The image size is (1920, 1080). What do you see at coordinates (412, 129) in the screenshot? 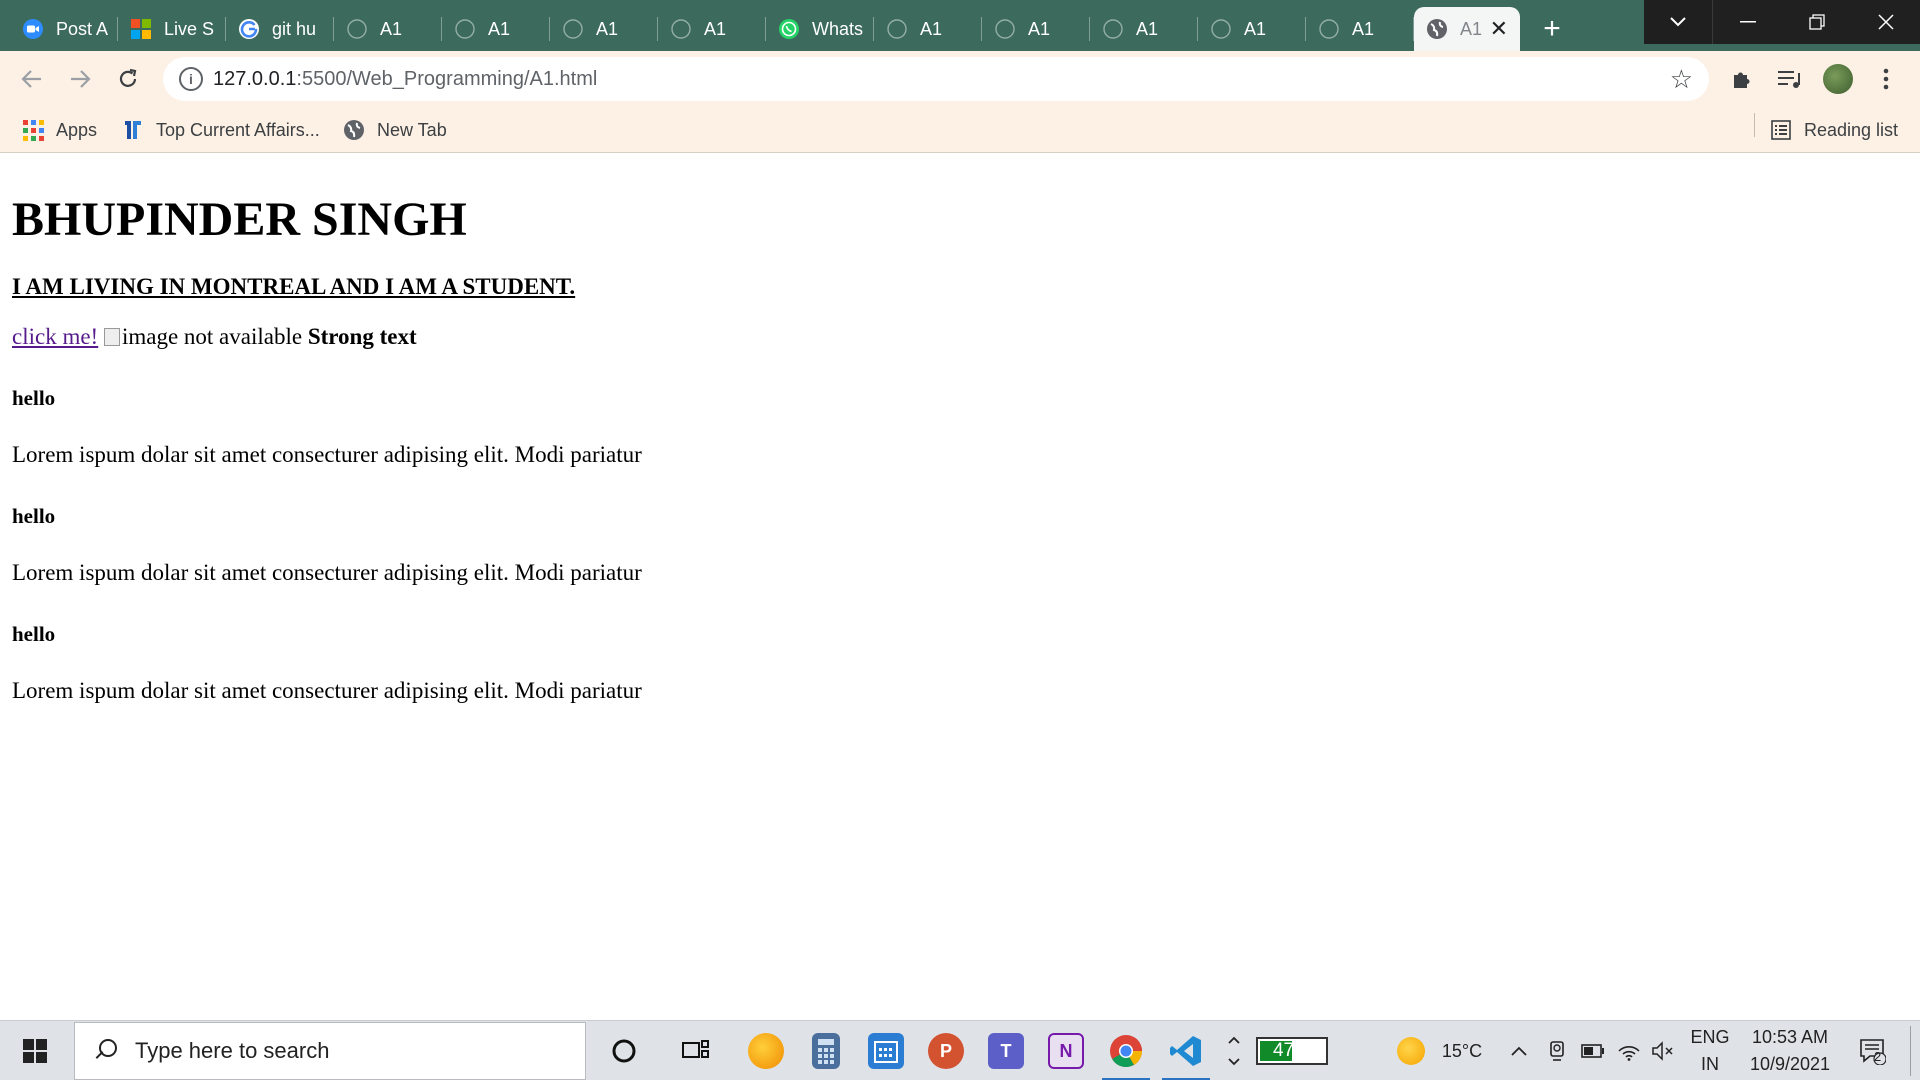
I see `bookmark-label: New Tab` at bounding box center [412, 129].